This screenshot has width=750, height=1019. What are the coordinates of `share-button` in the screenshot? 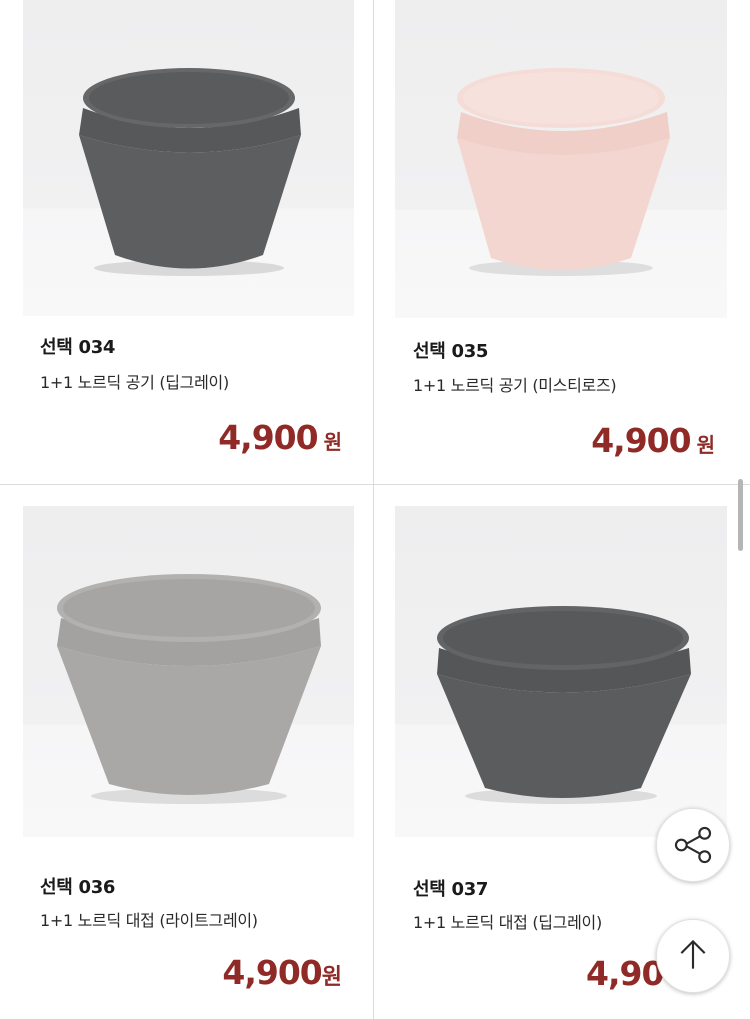 It's located at (693, 845).